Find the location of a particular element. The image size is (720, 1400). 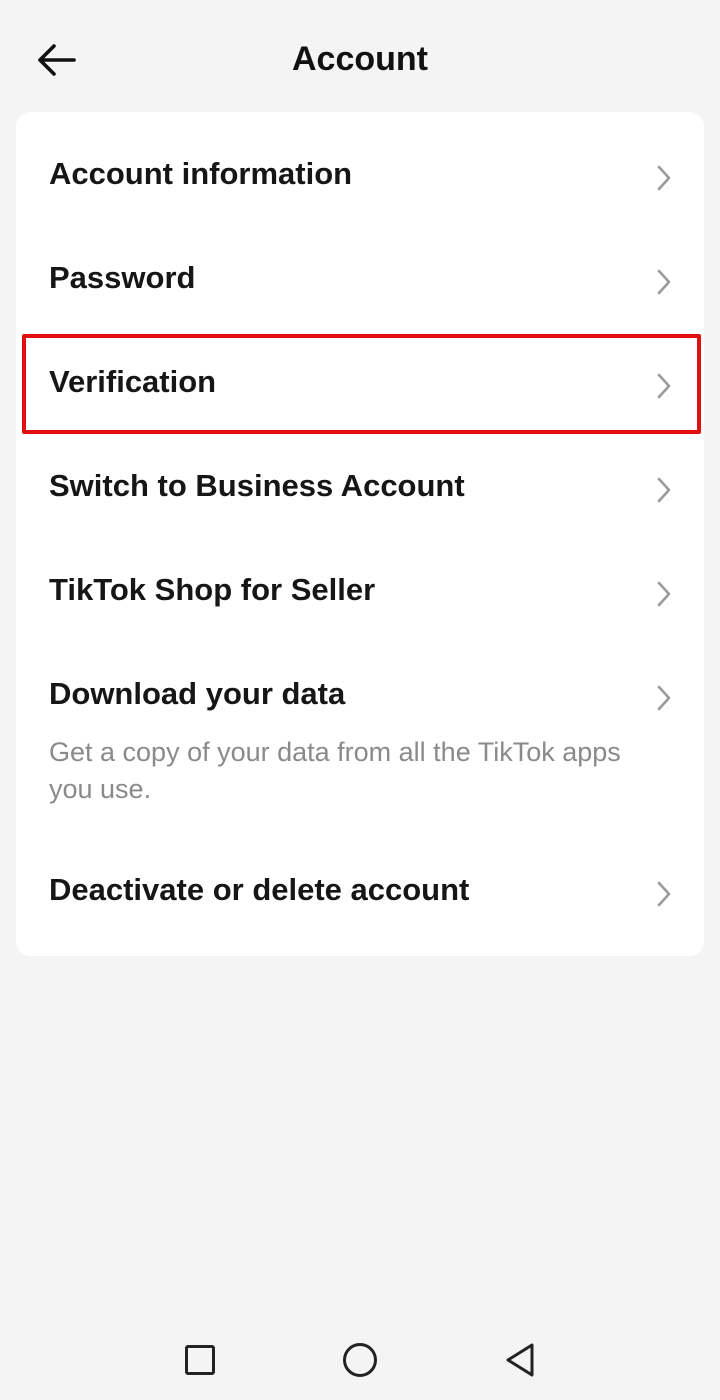

menu-item-label: Verification is located at coordinates (133, 381).